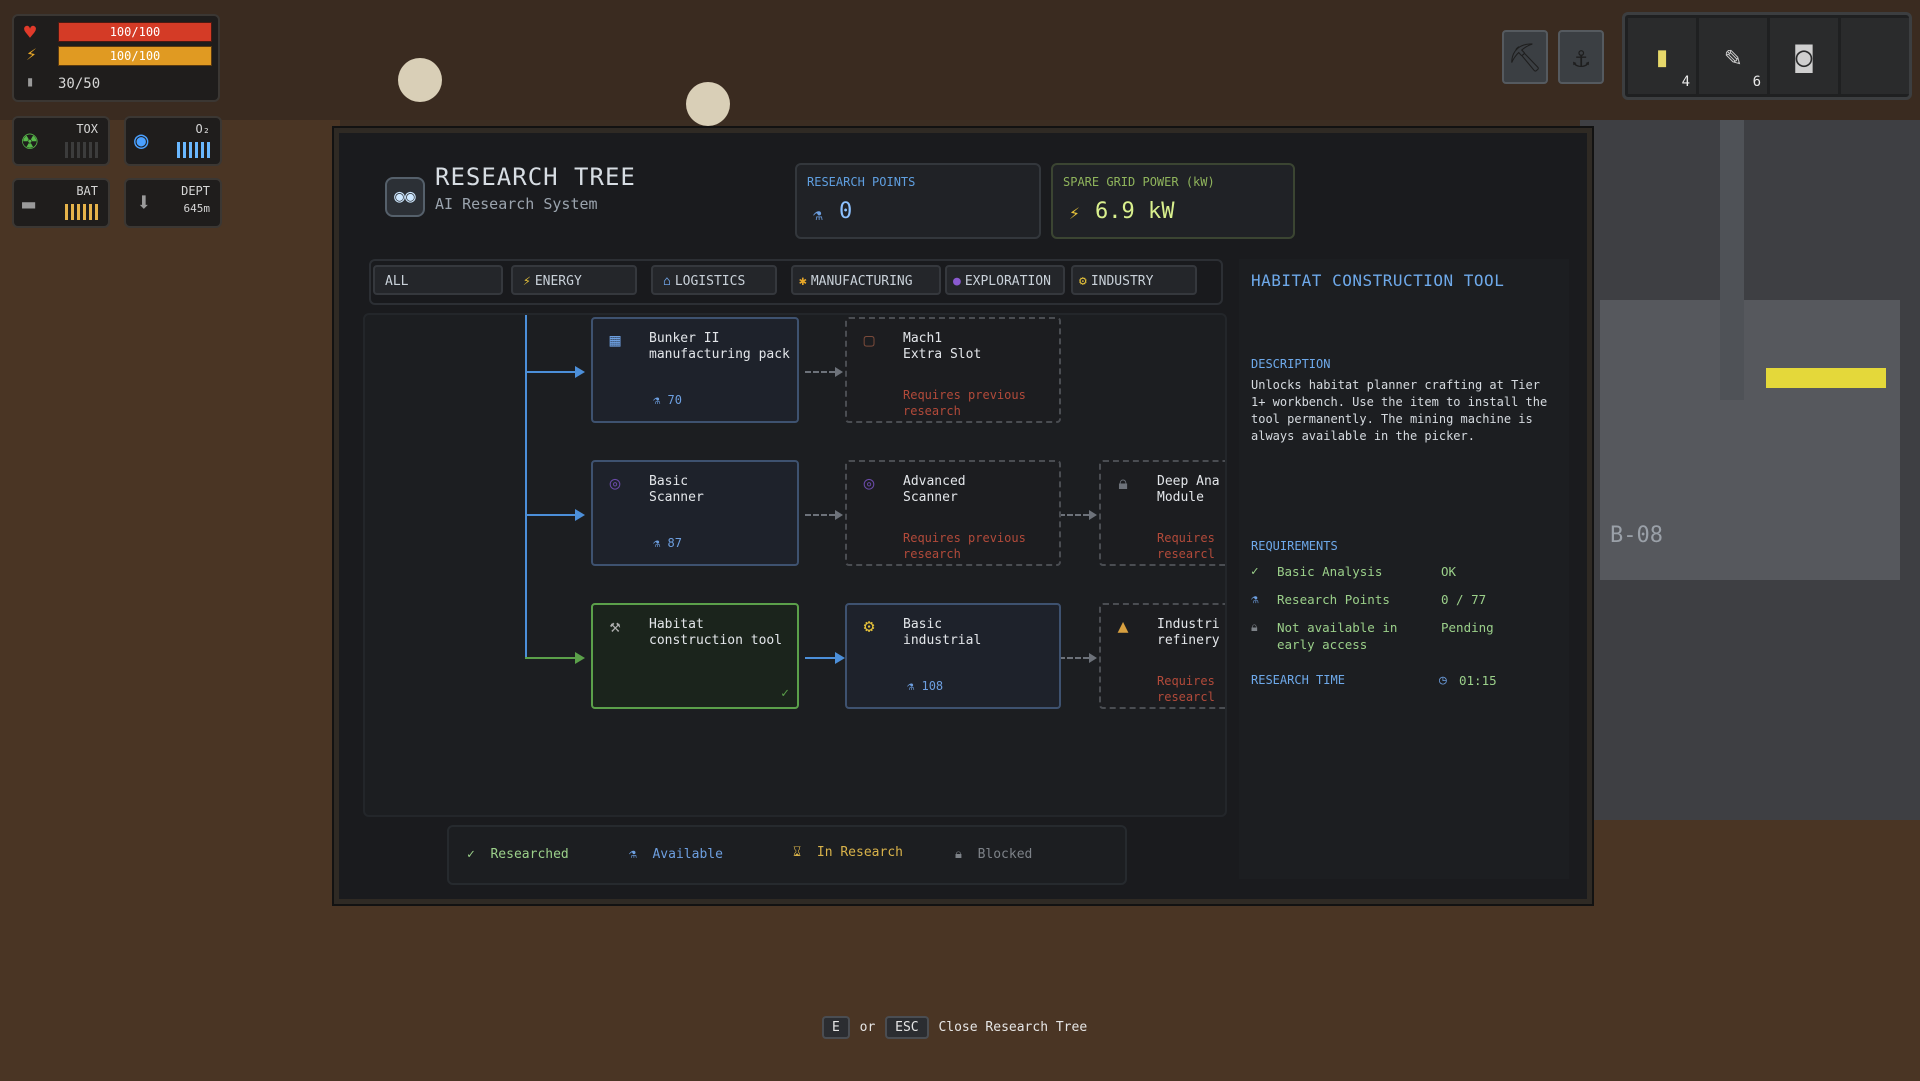 The image size is (1920, 1081). What do you see at coordinates (1636, 535) in the screenshot?
I see `building-sign: B-08` at bounding box center [1636, 535].